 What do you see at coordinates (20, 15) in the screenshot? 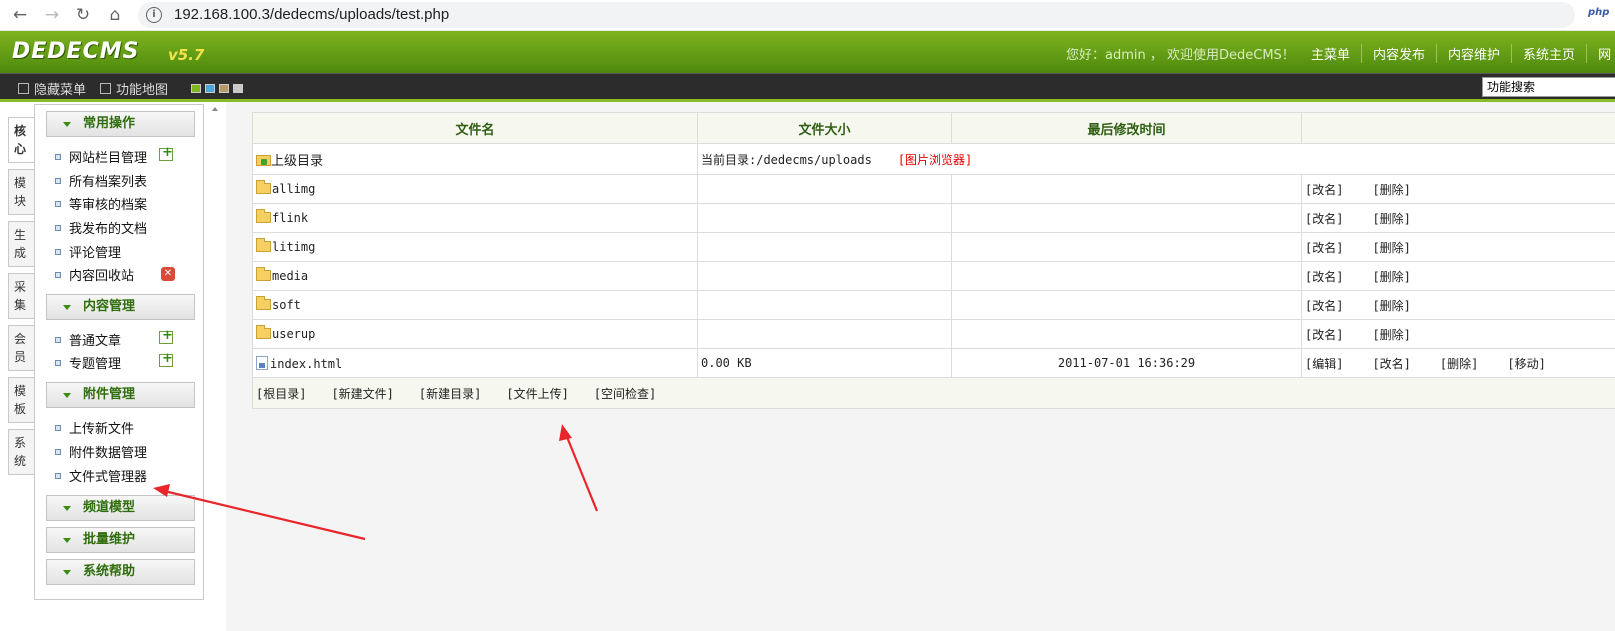
I see `back-icon: ←` at bounding box center [20, 15].